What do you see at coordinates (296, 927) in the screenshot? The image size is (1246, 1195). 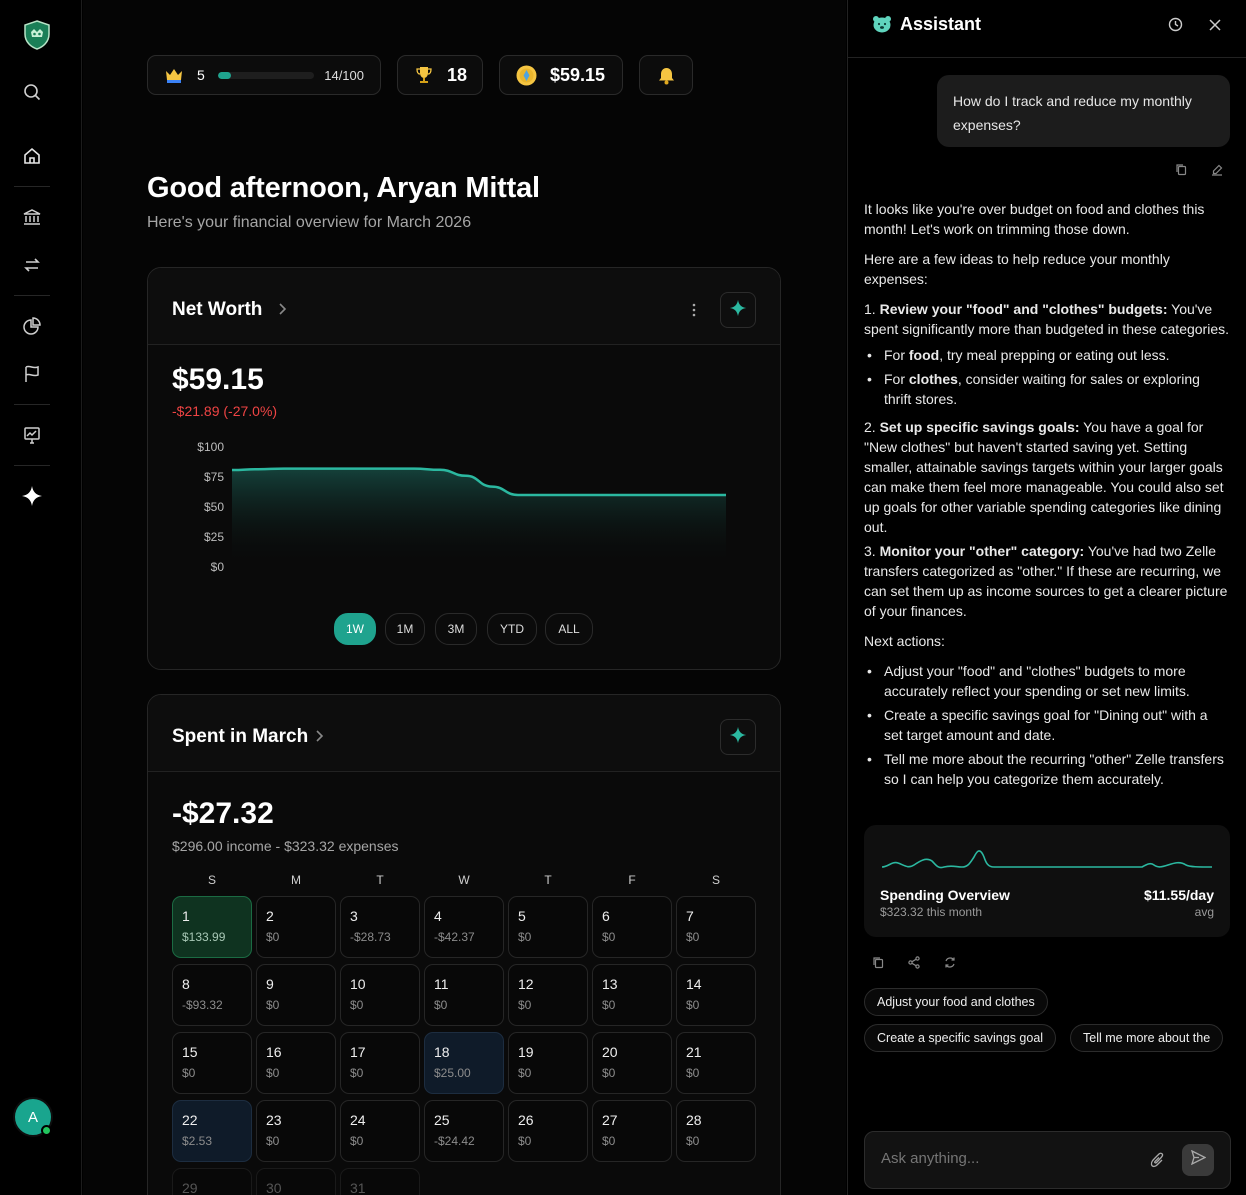 I see `calendar-day: 2 $0` at bounding box center [296, 927].